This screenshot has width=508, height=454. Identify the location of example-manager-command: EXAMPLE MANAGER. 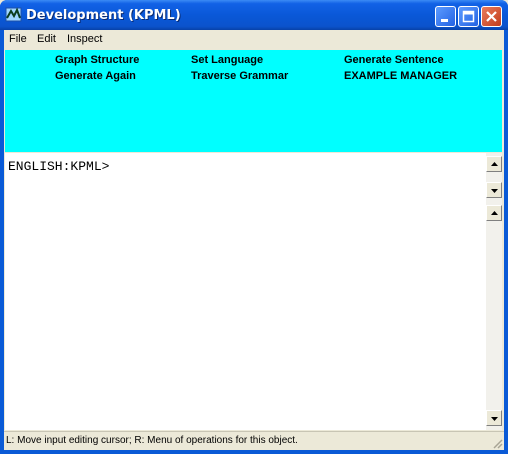
(400, 76).